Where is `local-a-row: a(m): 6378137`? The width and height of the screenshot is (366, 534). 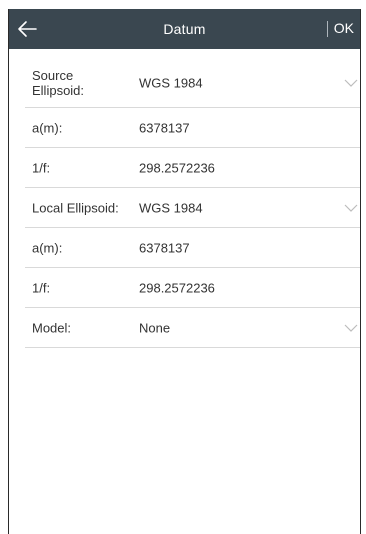
local-a-row: a(m): 6378137 is located at coordinates (192, 248).